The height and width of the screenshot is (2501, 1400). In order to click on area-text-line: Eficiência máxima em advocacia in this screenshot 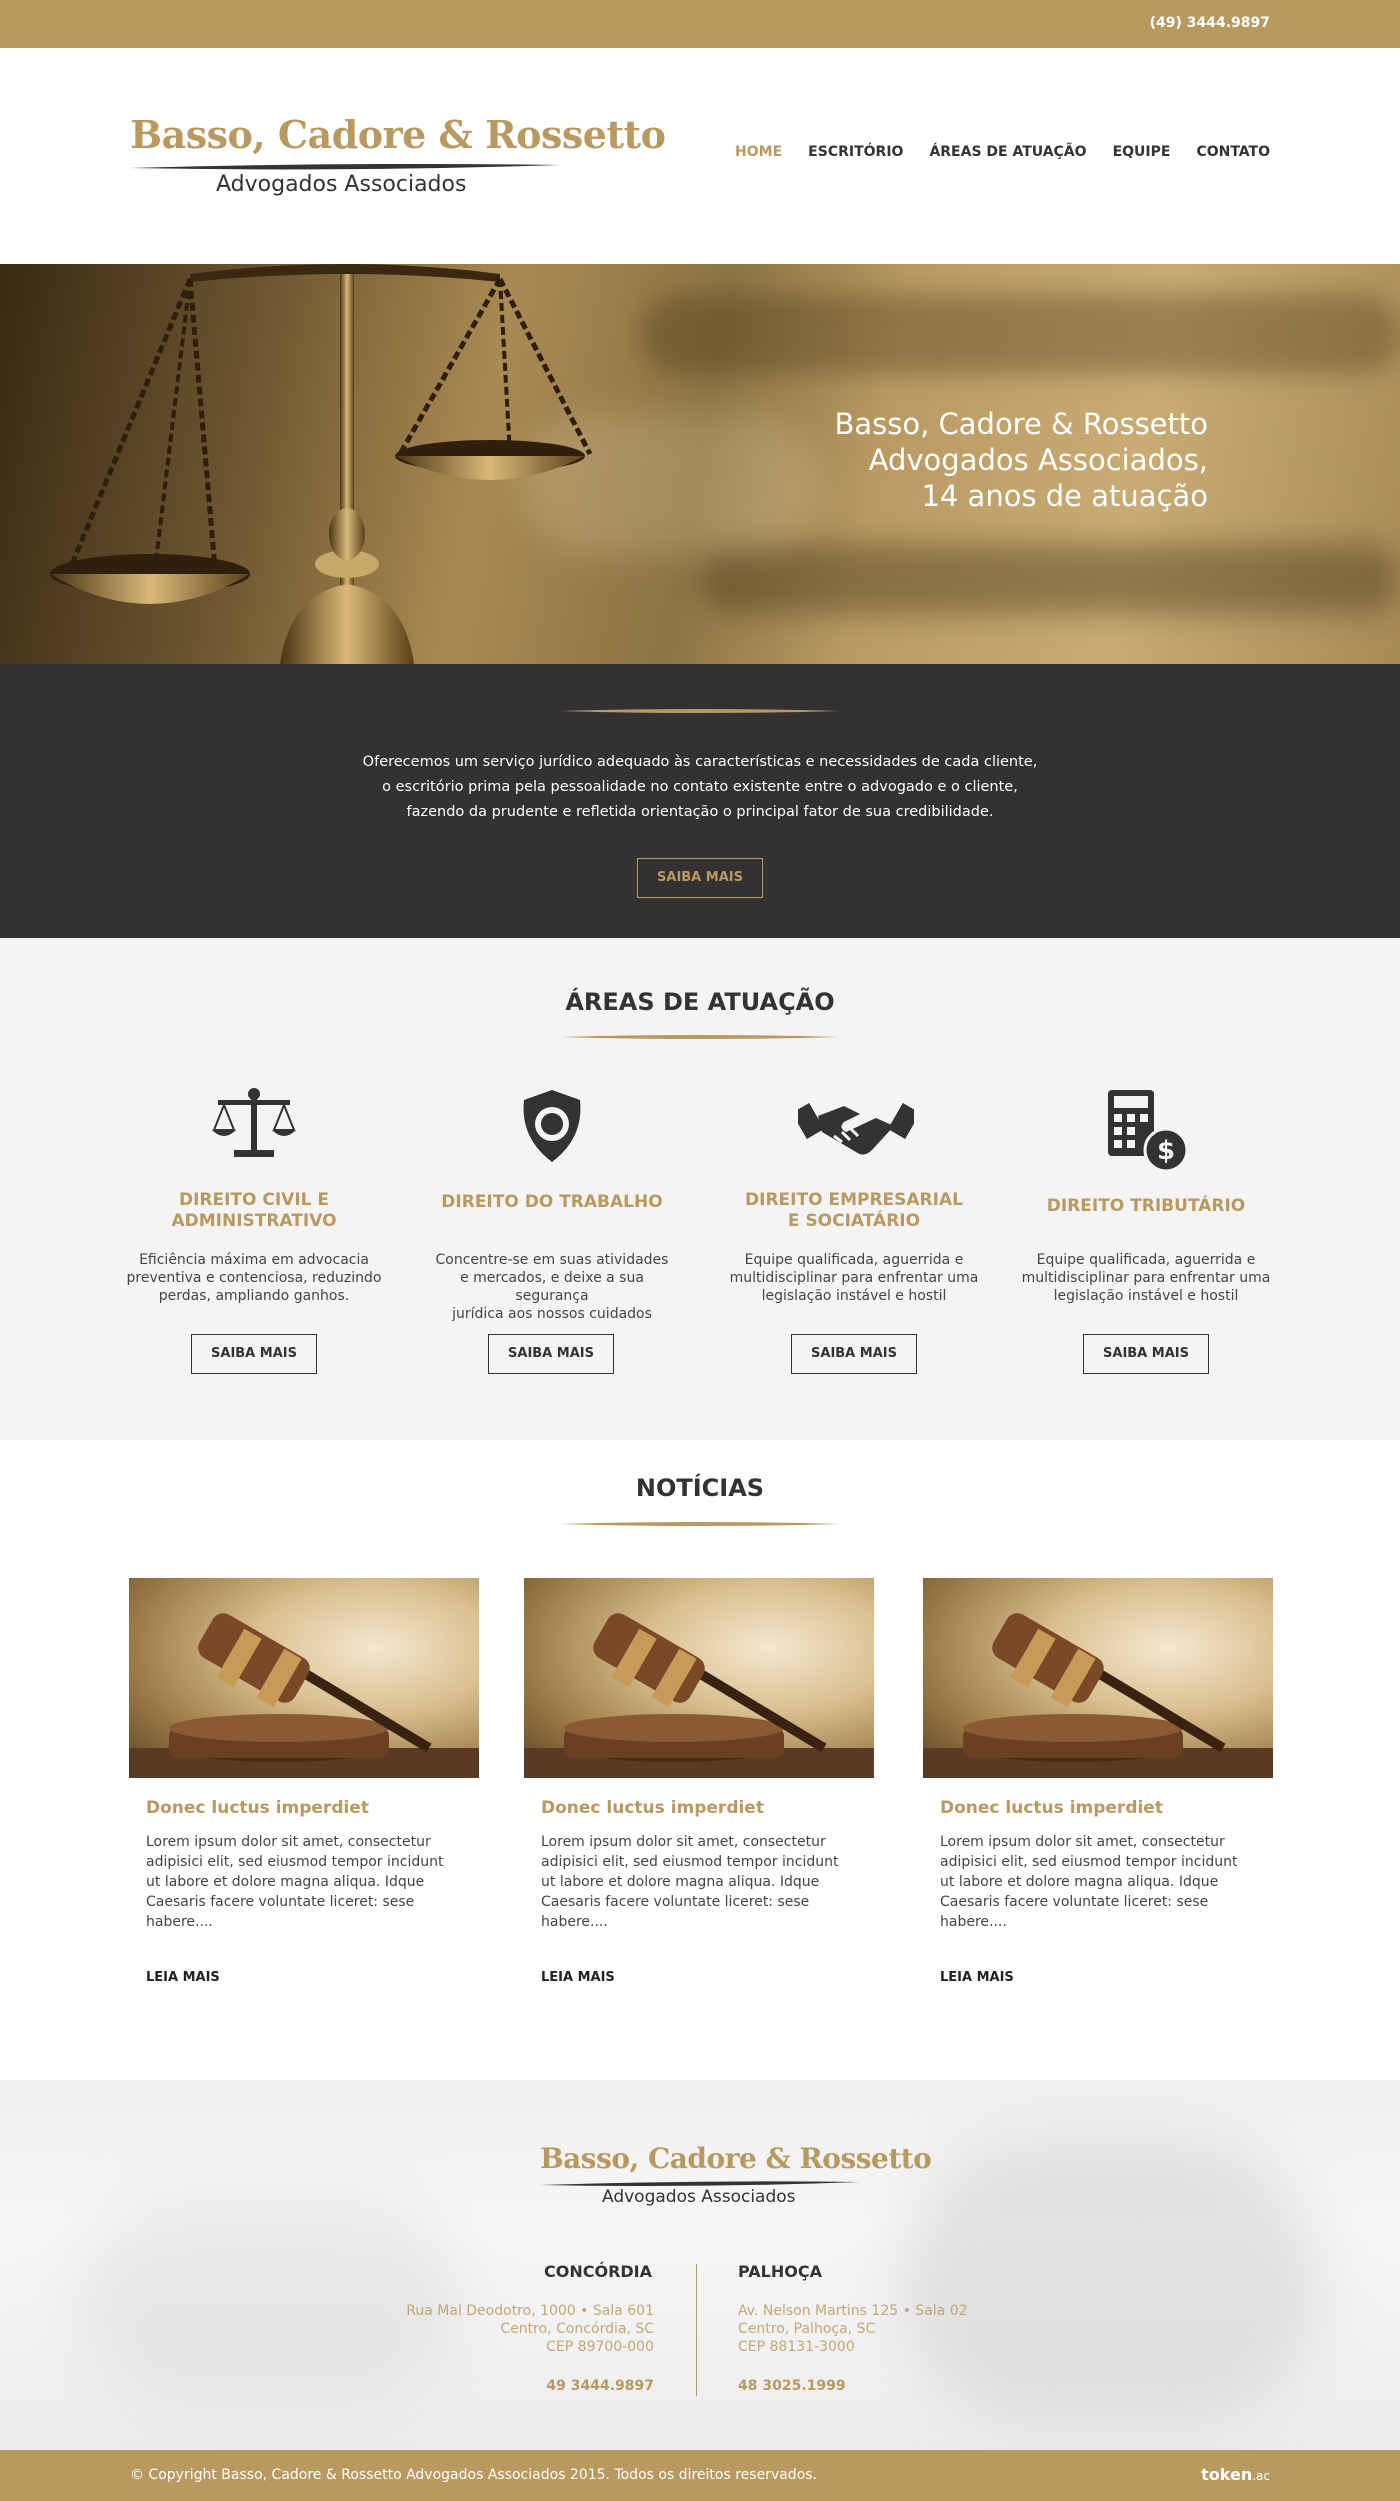, I will do `click(254, 1260)`.